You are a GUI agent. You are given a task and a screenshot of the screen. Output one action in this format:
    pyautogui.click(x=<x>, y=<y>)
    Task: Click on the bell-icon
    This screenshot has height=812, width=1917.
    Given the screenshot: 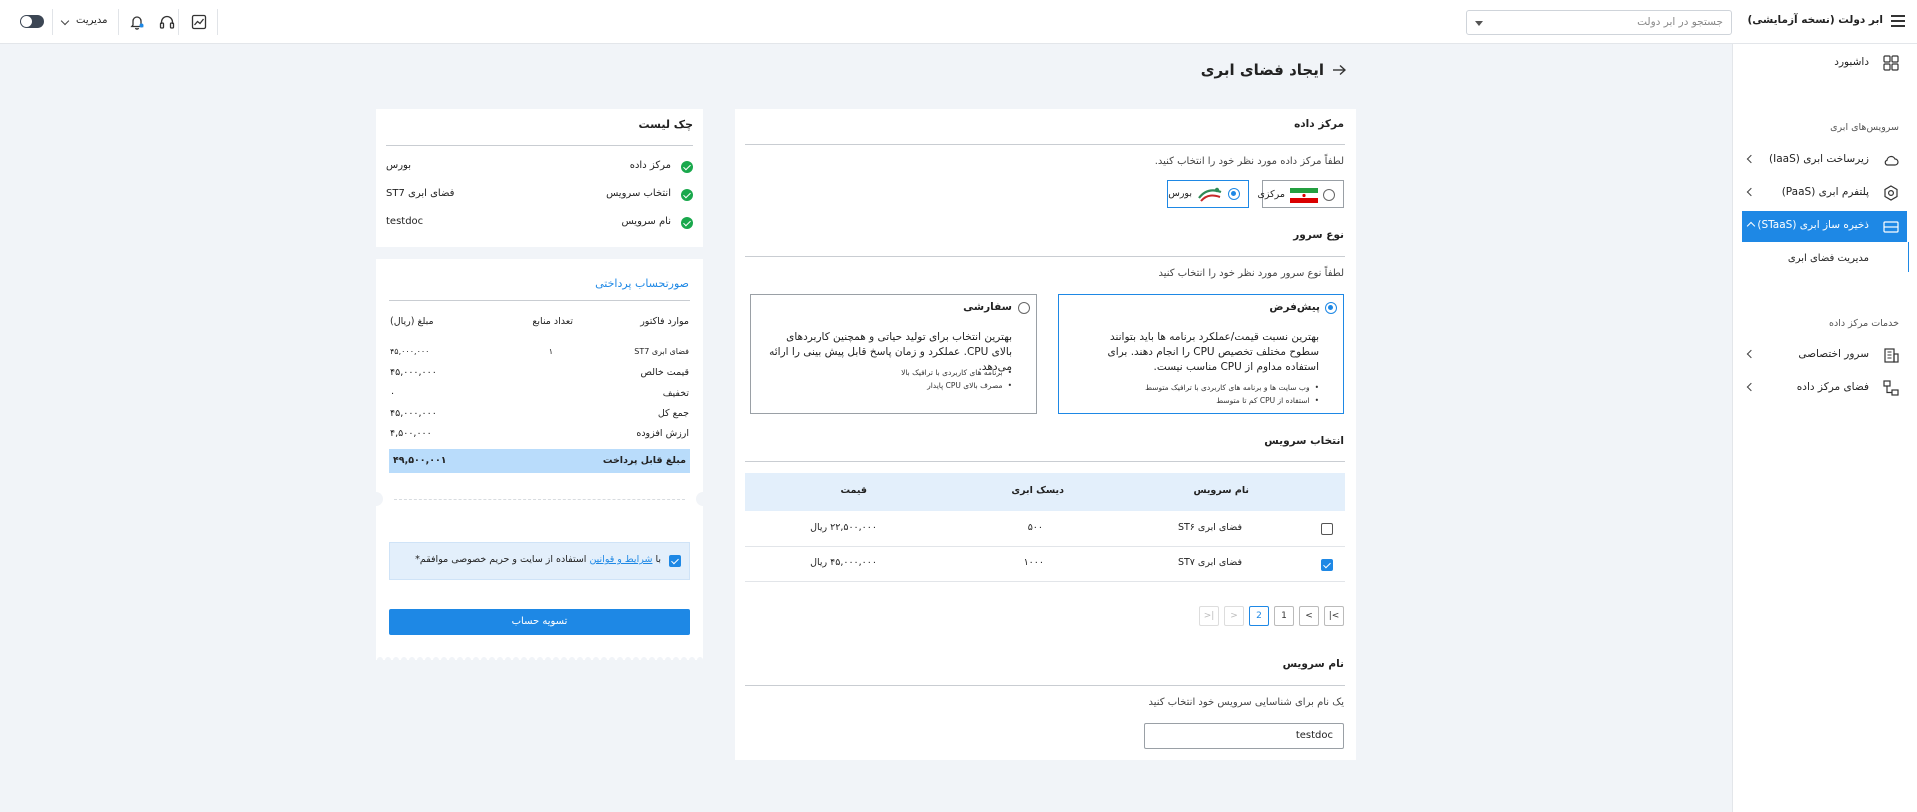 What is the action you would take?
    pyautogui.click(x=137, y=22)
    